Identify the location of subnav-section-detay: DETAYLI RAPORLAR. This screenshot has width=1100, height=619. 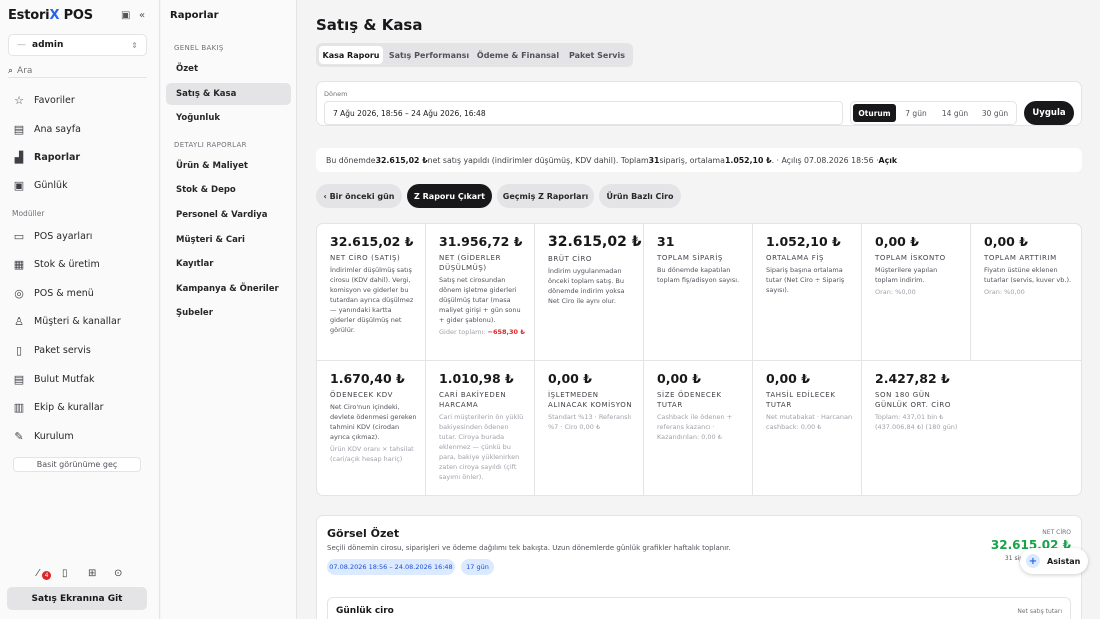
(210, 145).